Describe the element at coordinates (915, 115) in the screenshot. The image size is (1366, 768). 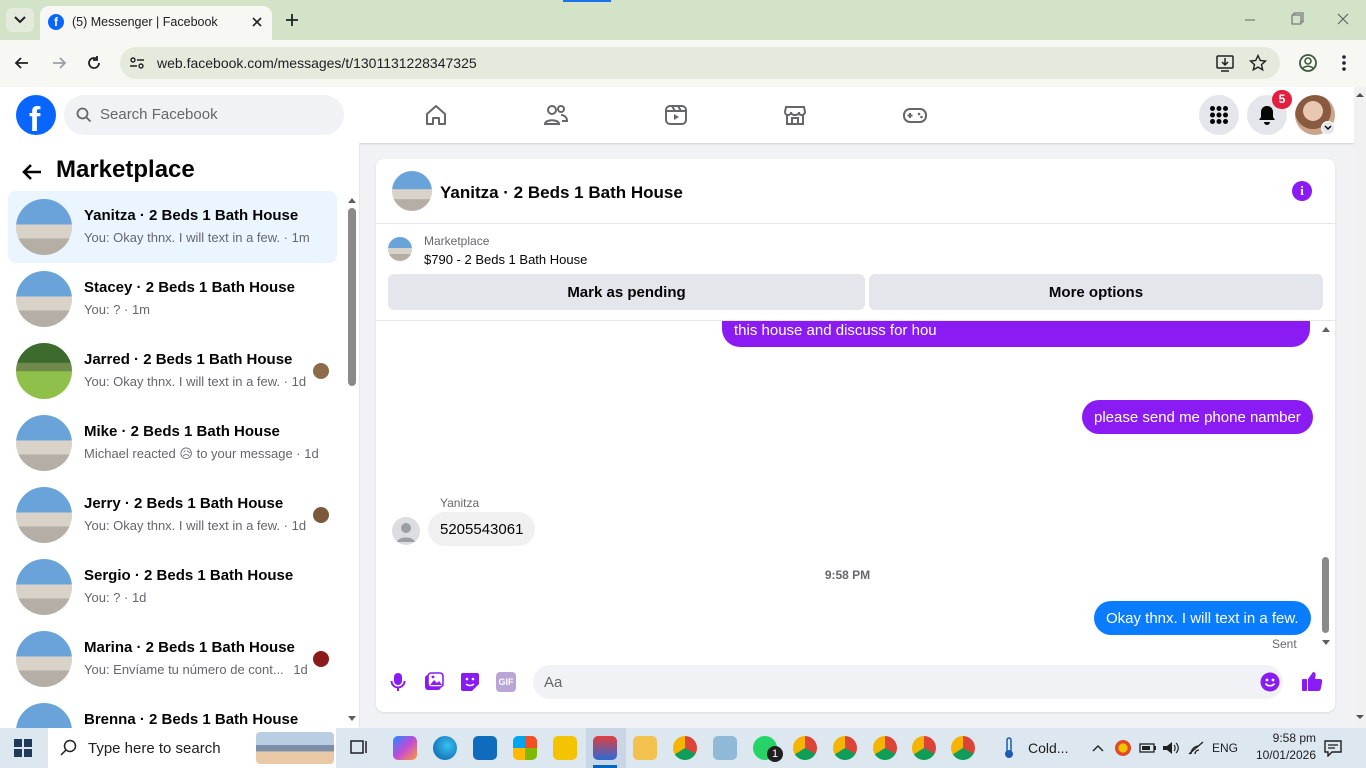
I see `gaming-icon` at that location.